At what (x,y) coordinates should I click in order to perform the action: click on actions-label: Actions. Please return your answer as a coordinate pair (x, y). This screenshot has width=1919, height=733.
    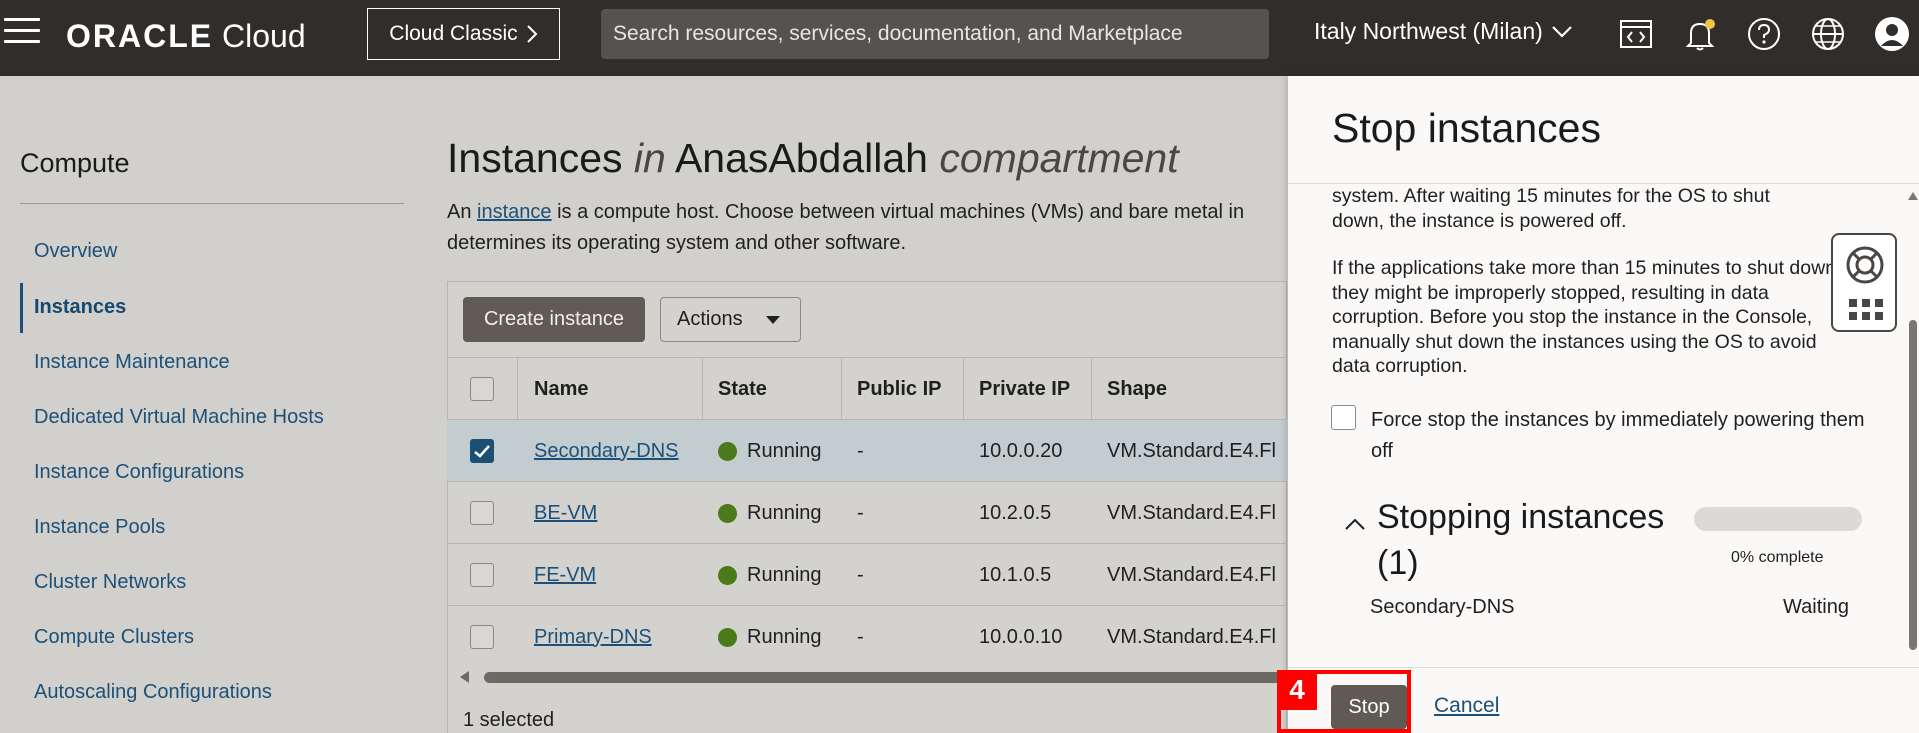
    Looking at the image, I should click on (710, 319).